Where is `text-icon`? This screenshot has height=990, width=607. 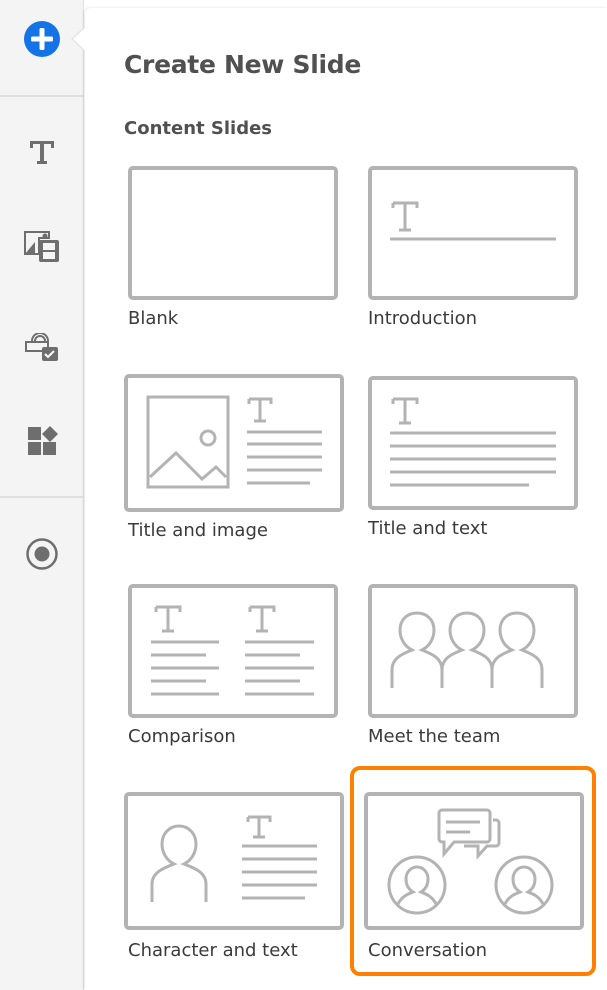 text-icon is located at coordinates (42, 152).